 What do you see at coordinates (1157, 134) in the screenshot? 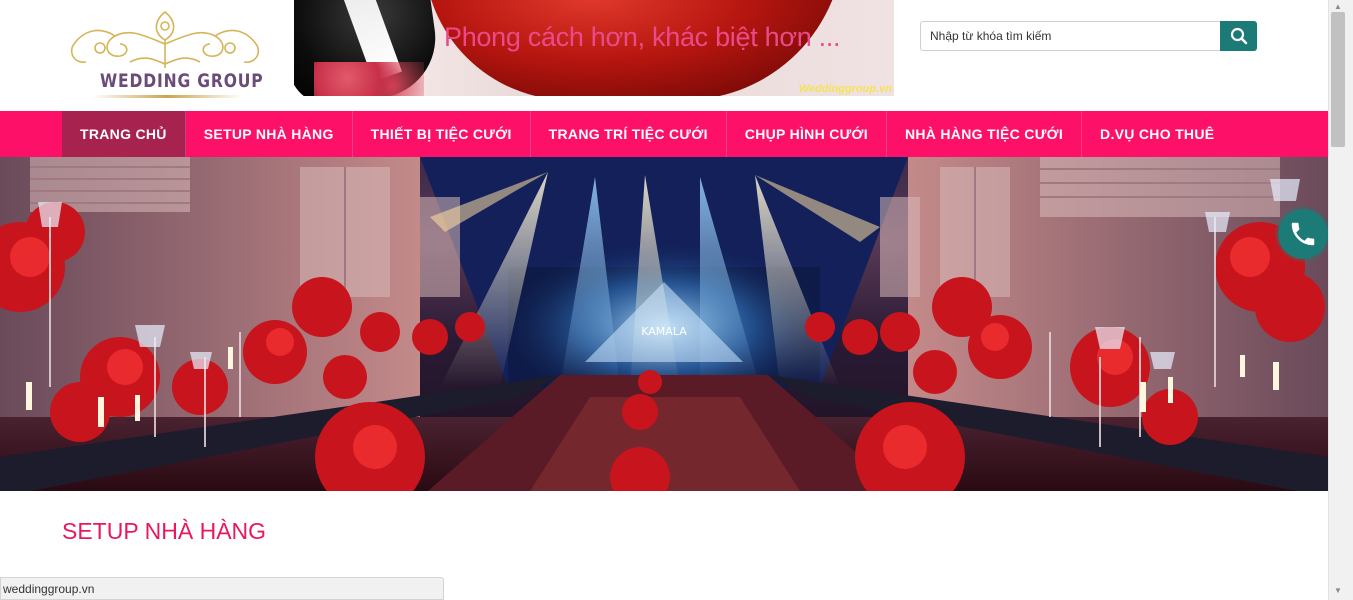
I see `nav-item-dich-vu-cho-thue: D.VỤ CHO THUÊ` at bounding box center [1157, 134].